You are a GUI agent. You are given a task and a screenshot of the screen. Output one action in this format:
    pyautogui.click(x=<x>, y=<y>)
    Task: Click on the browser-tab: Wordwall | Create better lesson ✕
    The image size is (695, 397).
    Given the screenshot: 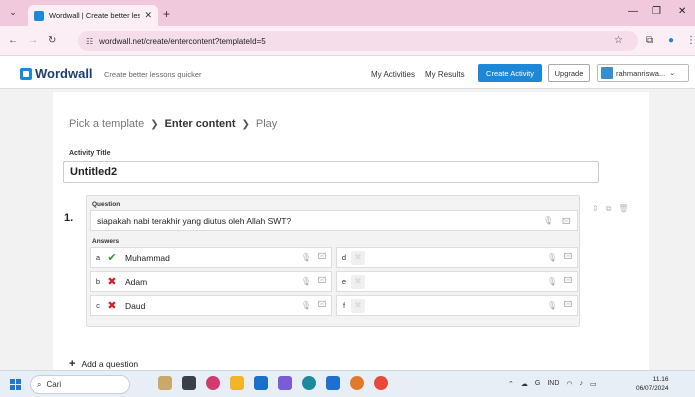 What is the action you would take?
    pyautogui.click(x=93, y=15)
    